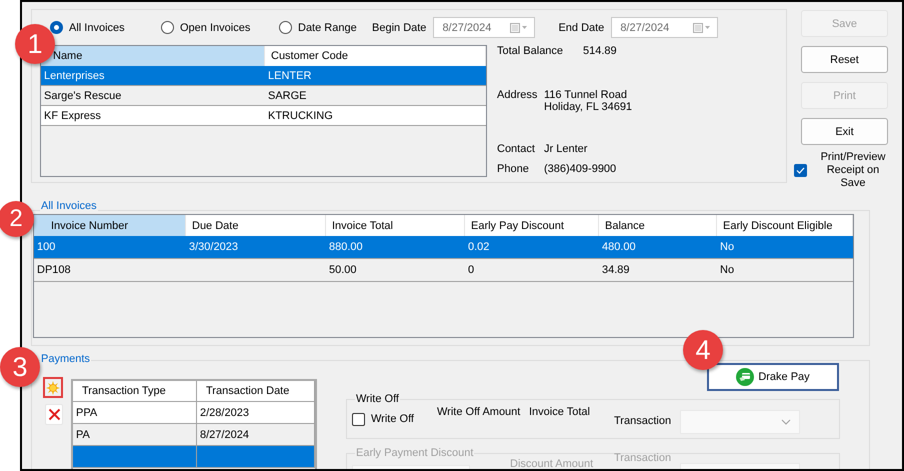 This screenshot has width=904, height=471. What do you see at coordinates (74, 76) in the screenshot?
I see `table-cell-text: Lenterprises` at bounding box center [74, 76].